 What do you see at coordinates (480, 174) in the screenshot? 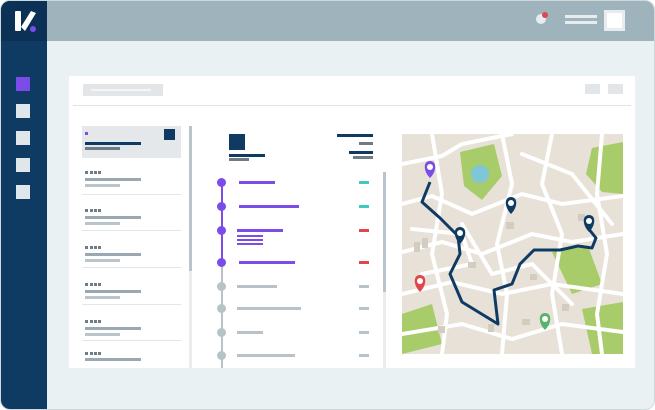
I see `lake-area` at bounding box center [480, 174].